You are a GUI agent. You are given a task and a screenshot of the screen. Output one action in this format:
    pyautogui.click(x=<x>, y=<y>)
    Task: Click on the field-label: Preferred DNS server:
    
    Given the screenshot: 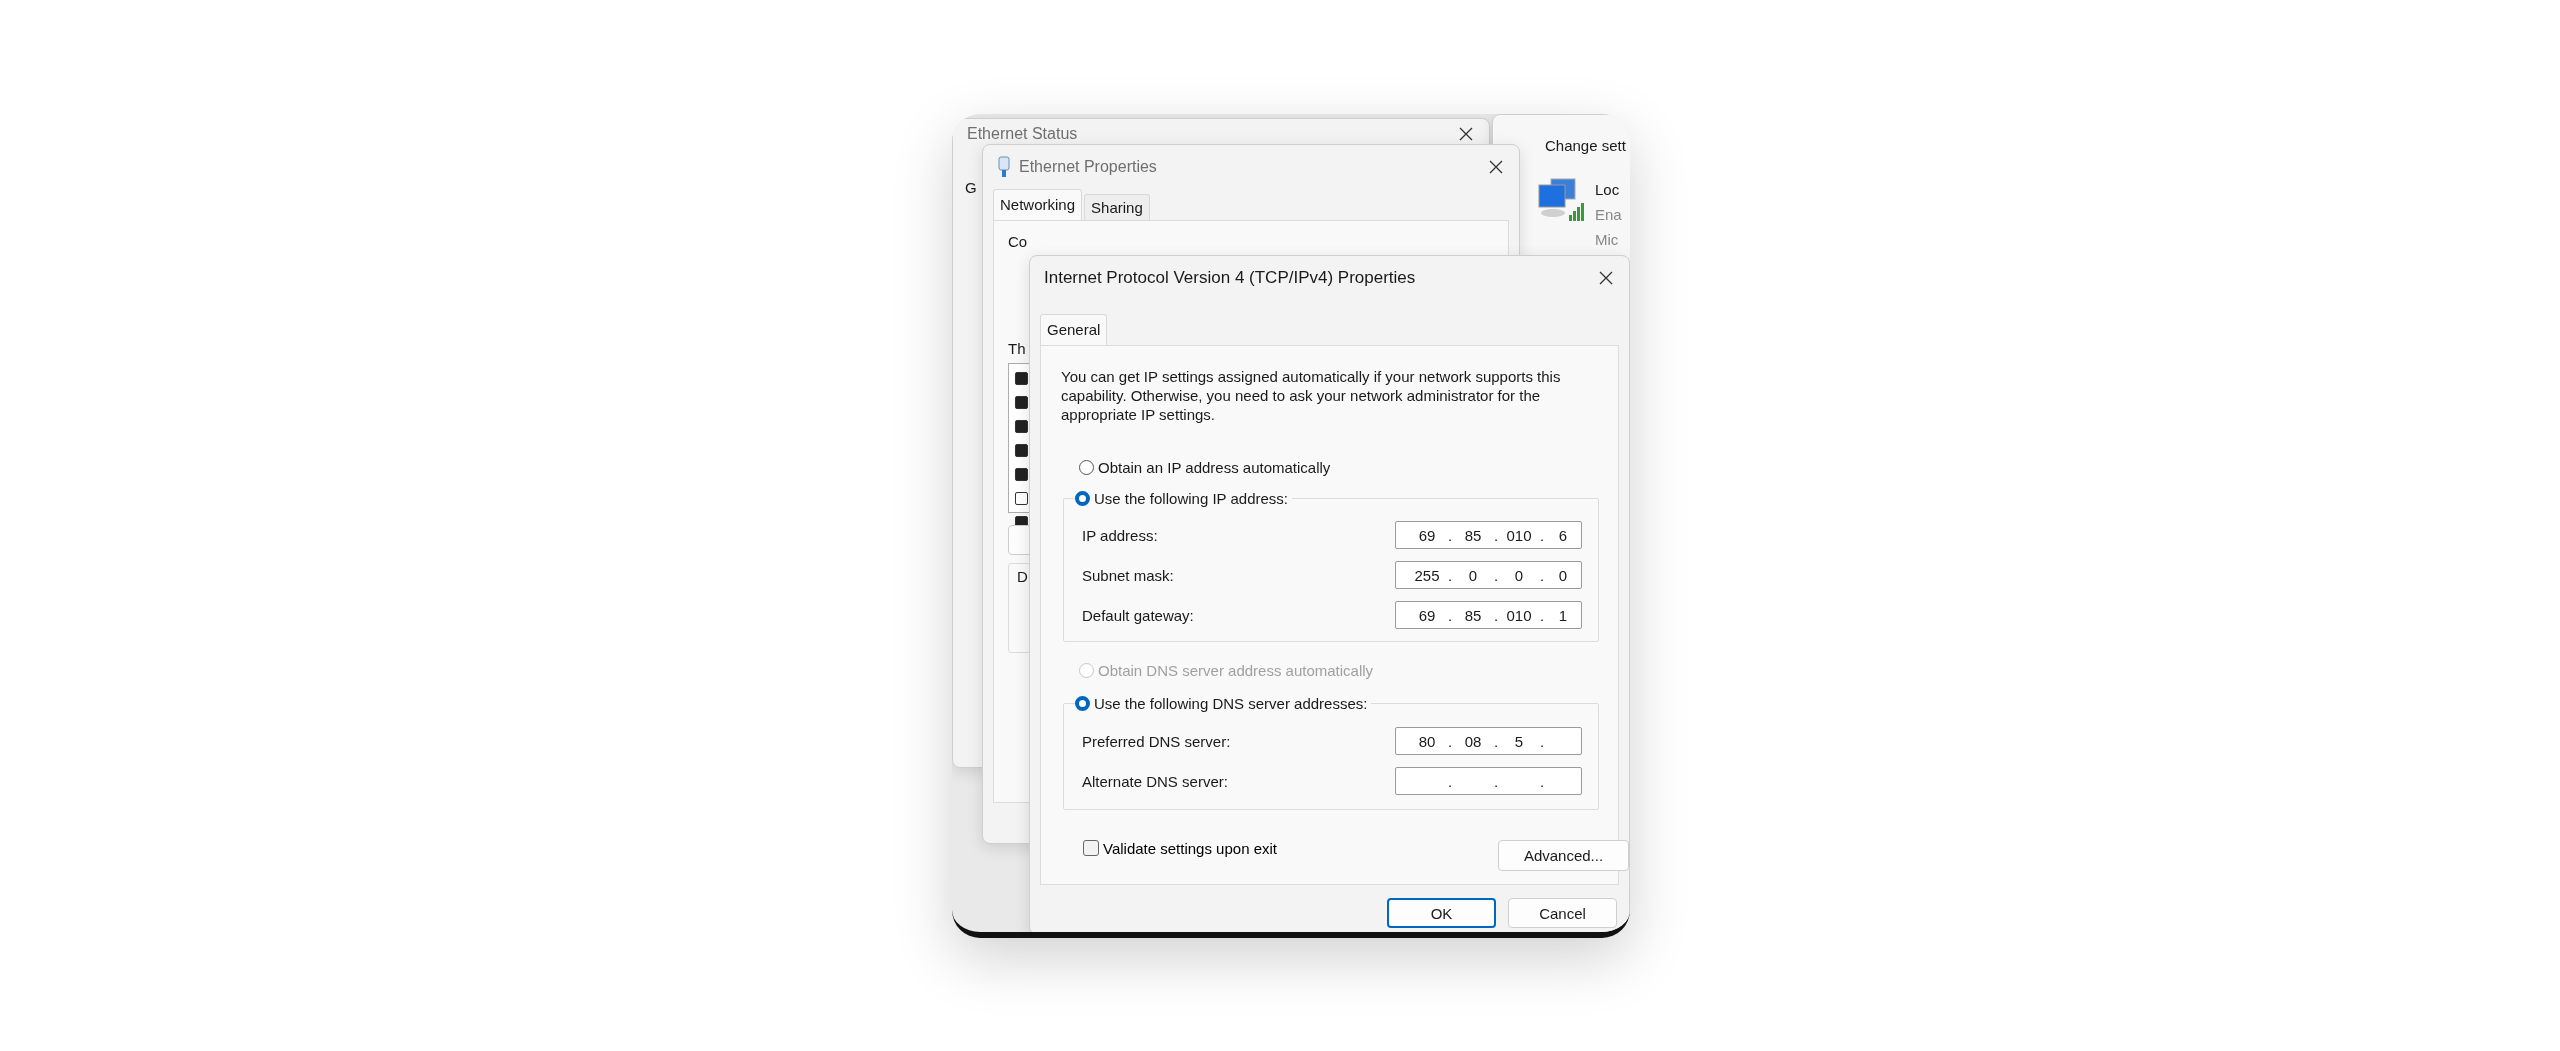 What is the action you would take?
    pyautogui.click(x=1156, y=741)
    